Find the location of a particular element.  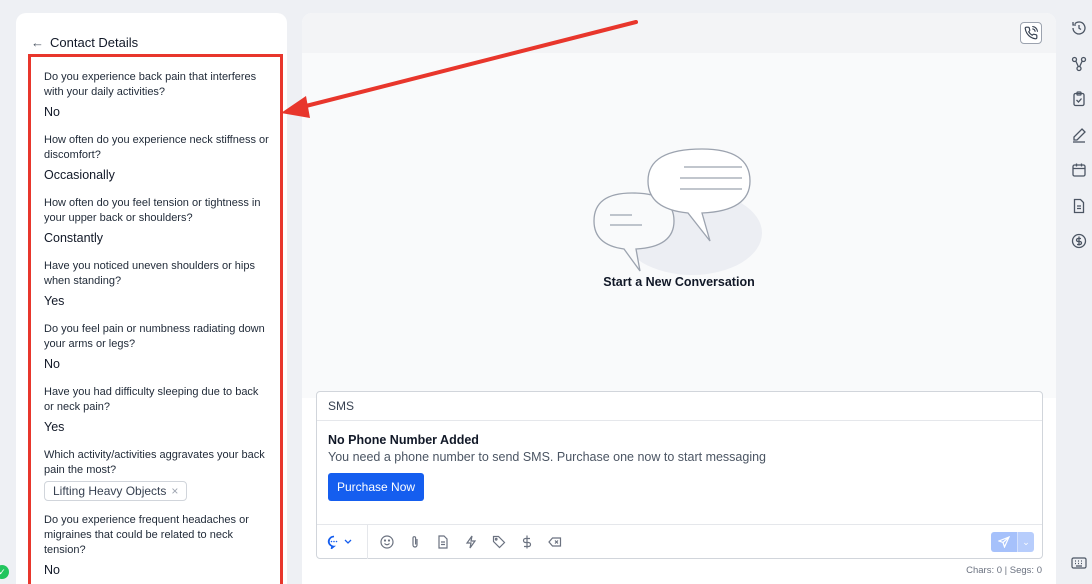

send-button is located at coordinates (1004, 542).